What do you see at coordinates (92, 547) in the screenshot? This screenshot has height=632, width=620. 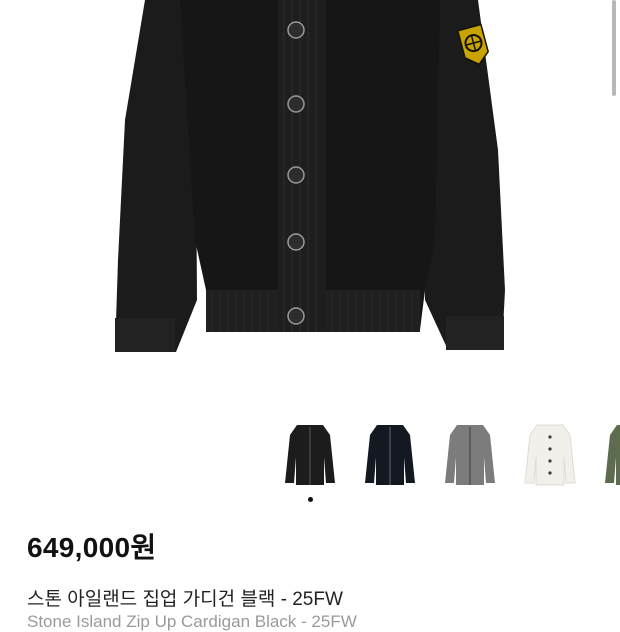 I see `product-price: 649,000원` at bounding box center [92, 547].